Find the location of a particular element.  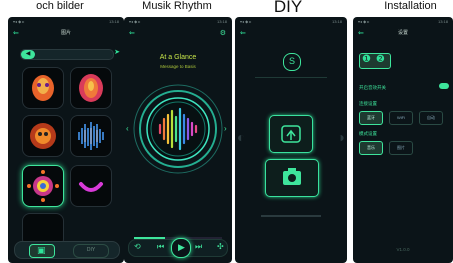

page-title: 图片 is located at coordinates (65, 33).